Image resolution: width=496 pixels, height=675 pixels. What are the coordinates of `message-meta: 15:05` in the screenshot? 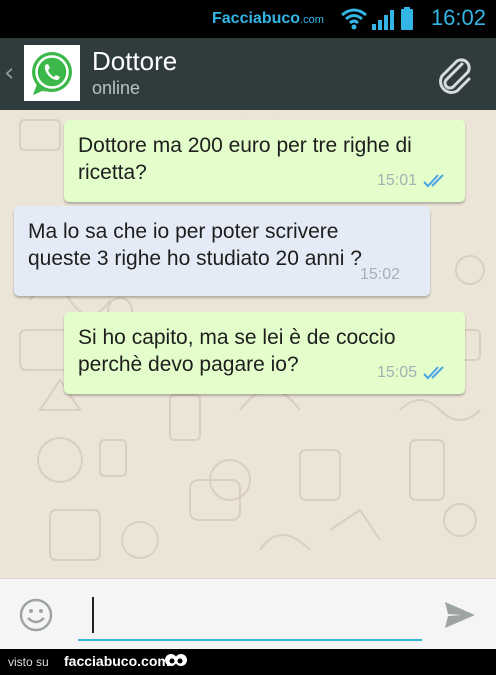 It's located at (414, 372).